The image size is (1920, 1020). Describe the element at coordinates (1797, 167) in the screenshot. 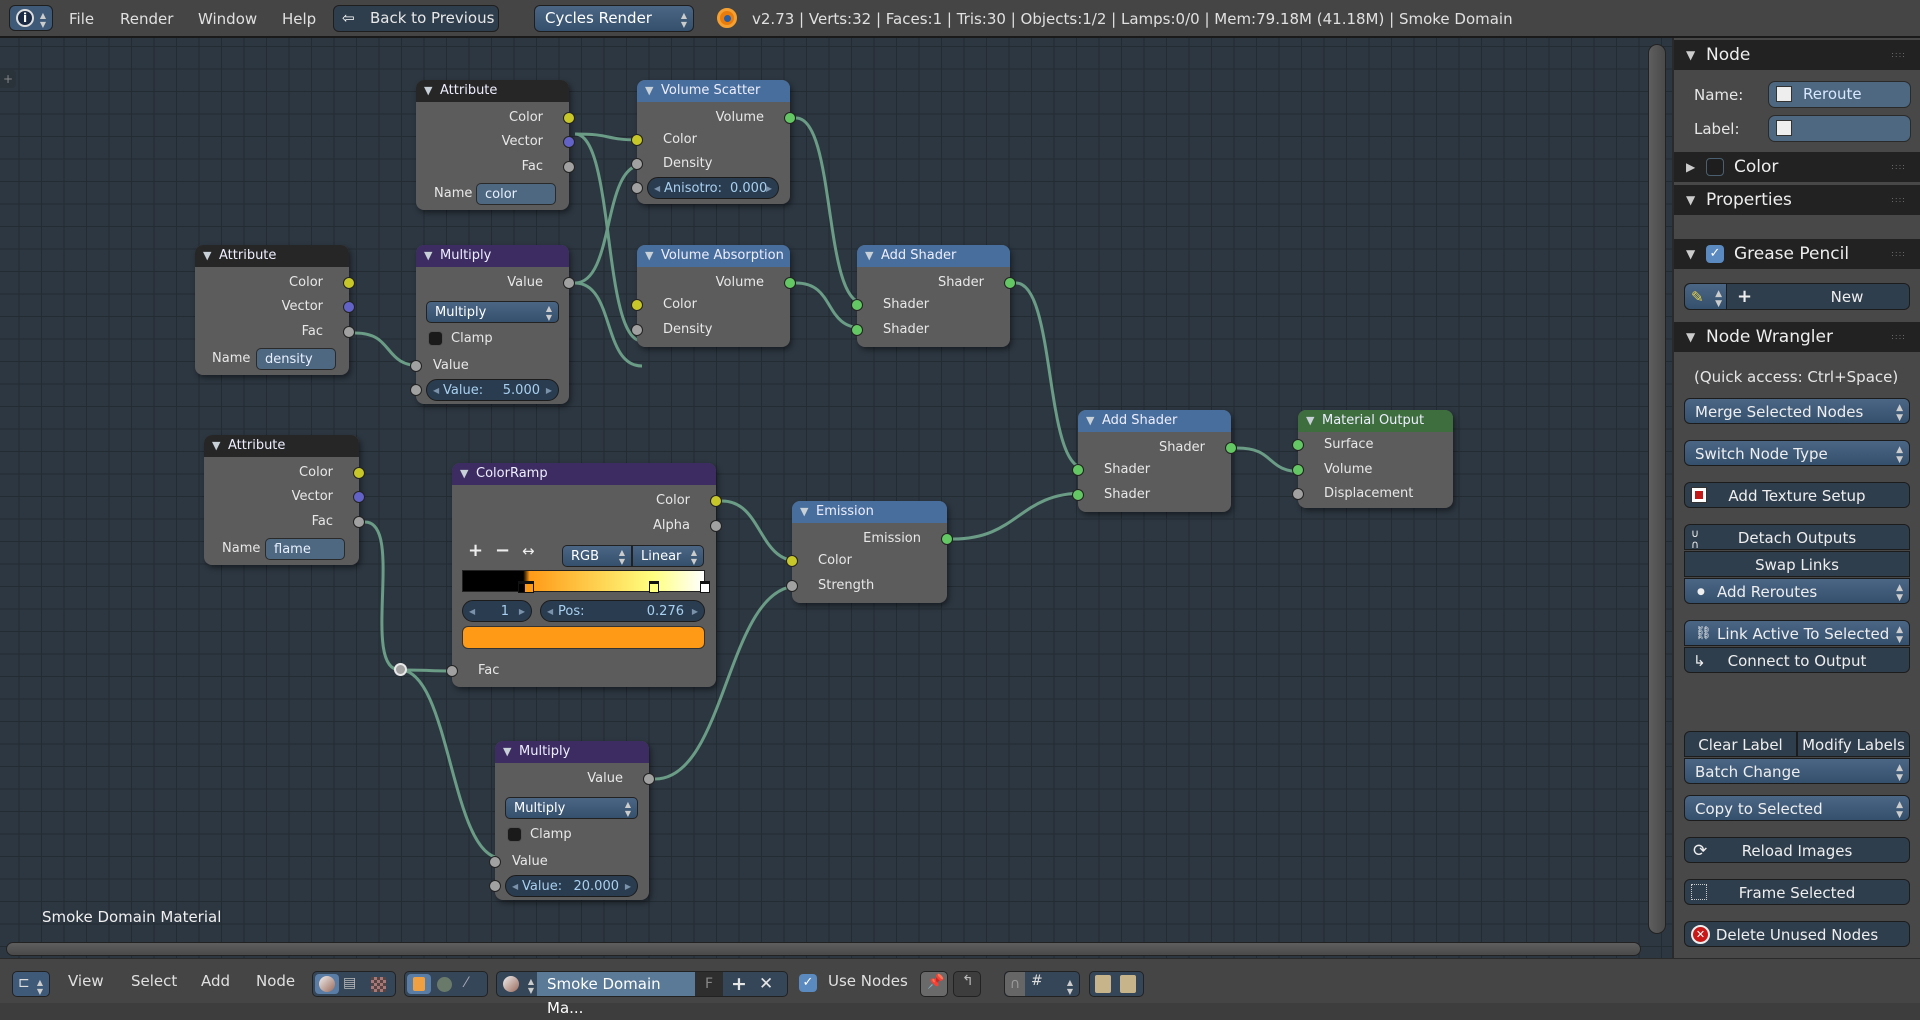

I see `panel-header-color: ▶ Color::::` at that location.